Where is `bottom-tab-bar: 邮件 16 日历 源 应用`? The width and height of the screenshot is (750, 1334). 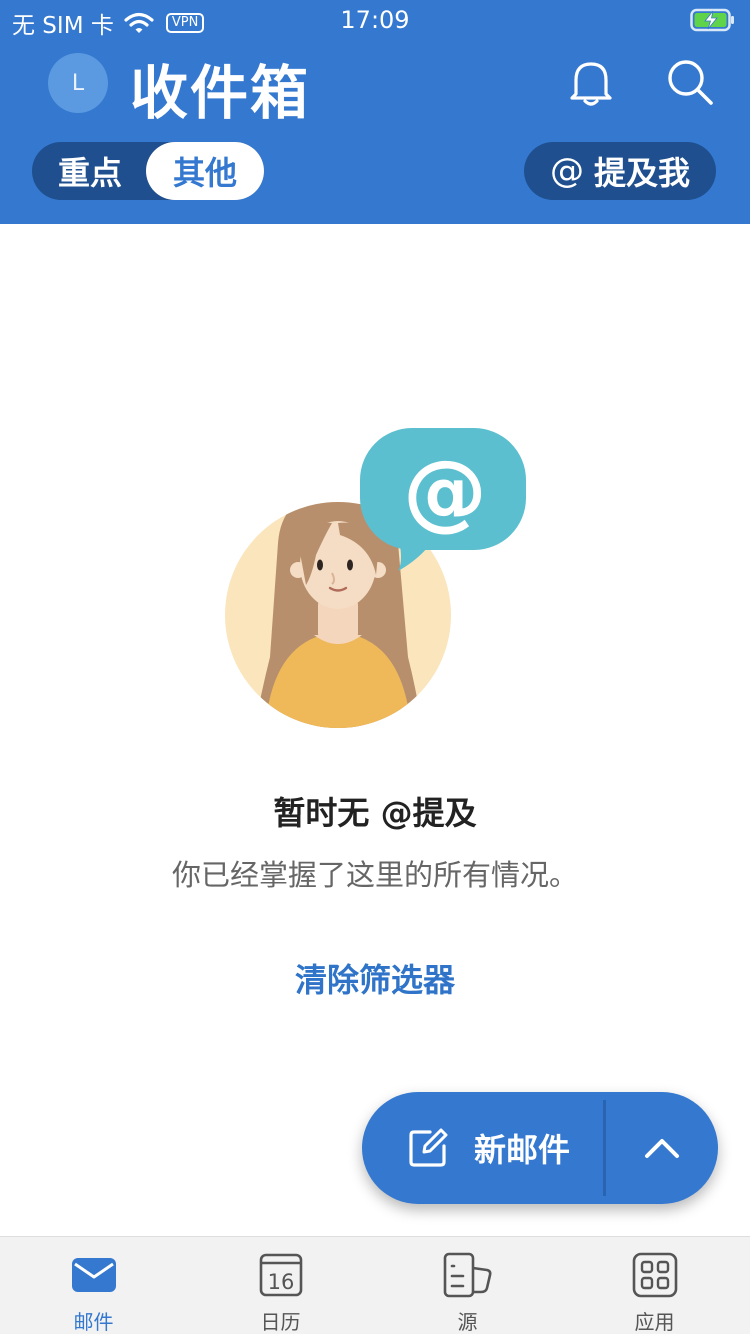
bottom-tab-bar: 邮件 16 日历 源 应用 is located at coordinates (375, 1285).